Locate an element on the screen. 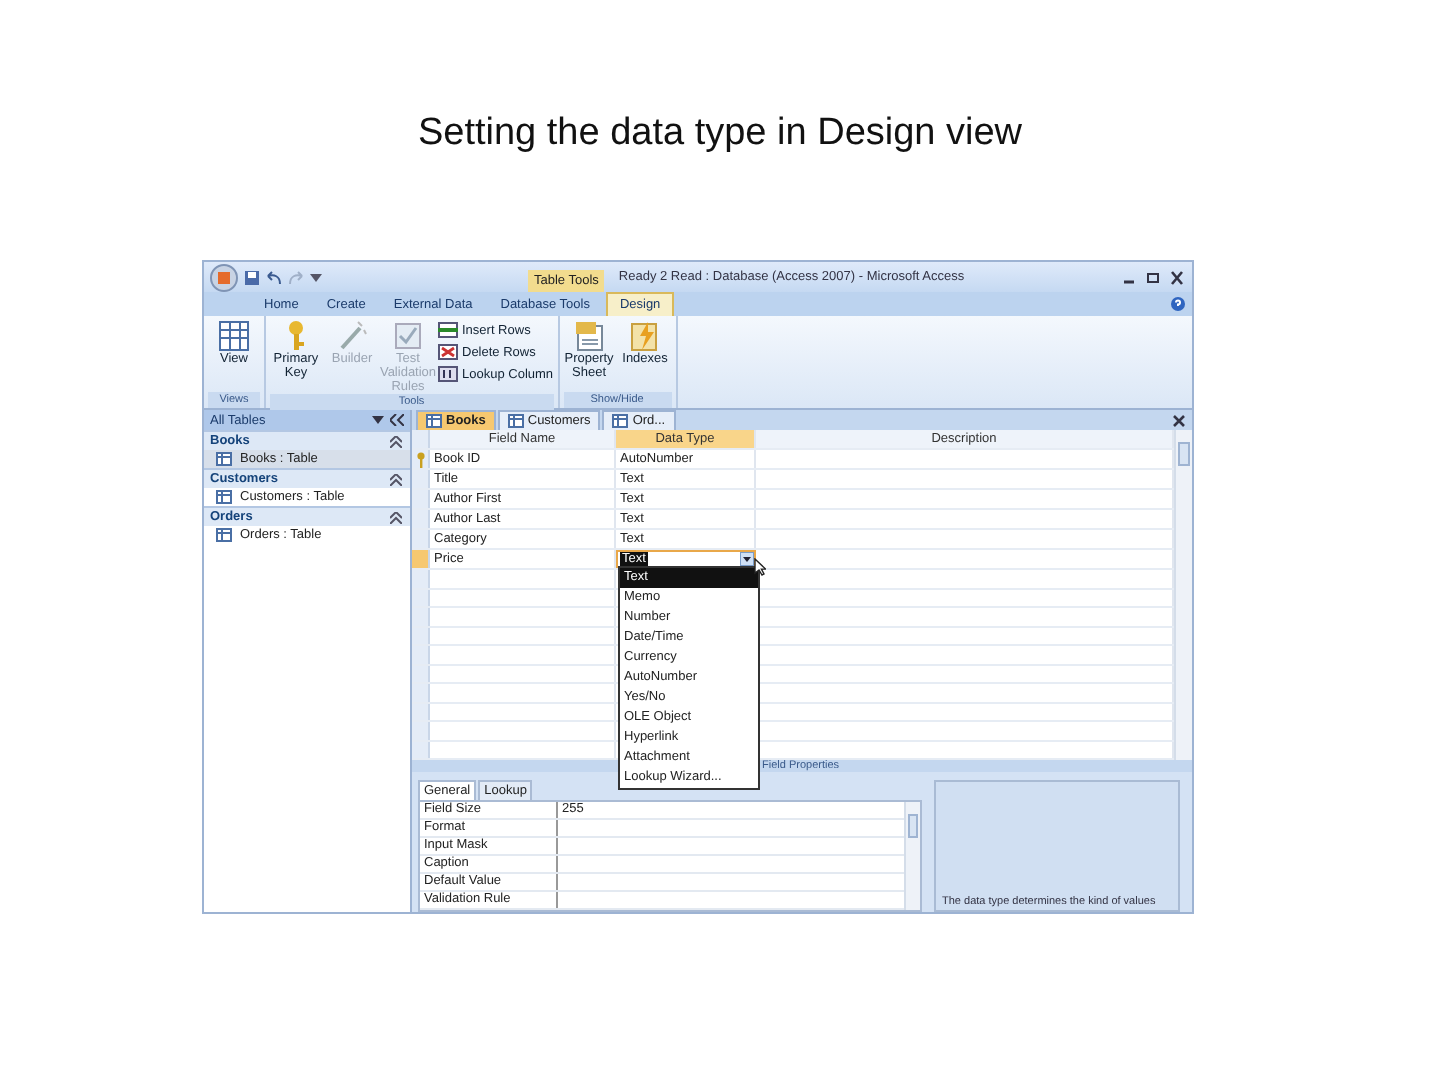 The image size is (1440, 1080). office-button-icon is located at coordinates (224, 277).